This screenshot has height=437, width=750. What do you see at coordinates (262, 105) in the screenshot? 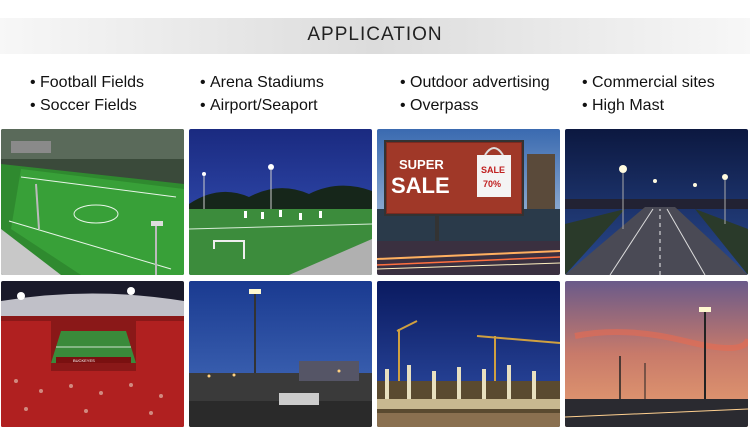
I see `use-item: • Airport/Seaport` at bounding box center [262, 105].